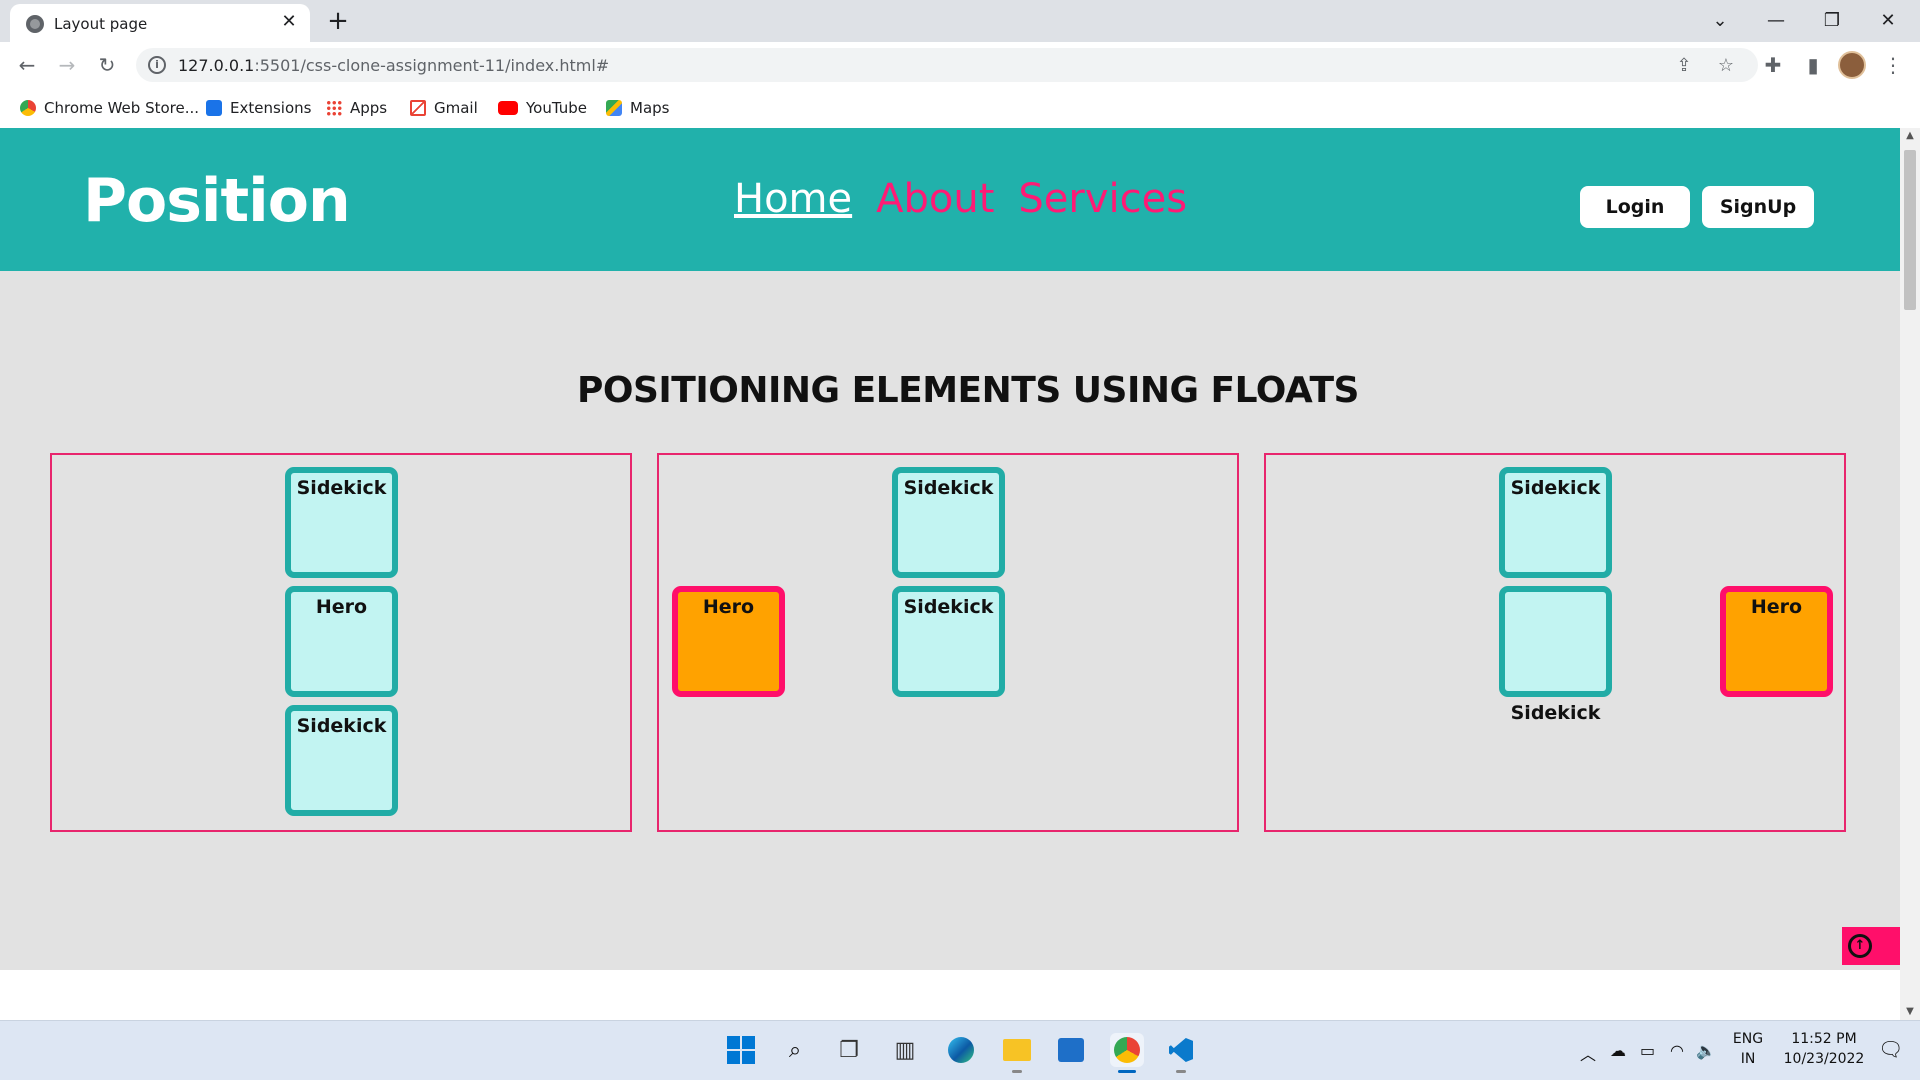 The height and width of the screenshot is (1080, 1920). I want to click on tab-search-icon: ⌄, so click(1720, 21).